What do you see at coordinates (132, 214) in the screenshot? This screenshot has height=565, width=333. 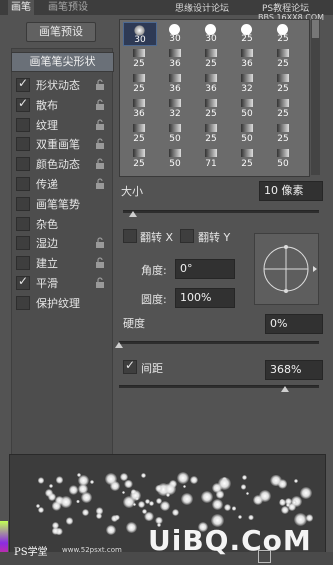 I see `size-slider-knob` at bounding box center [132, 214].